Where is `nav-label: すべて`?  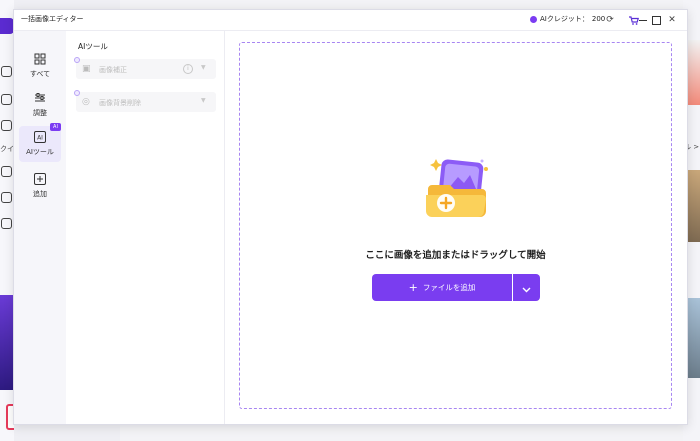 nav-label: すべて is located at coordinates (40, 74).